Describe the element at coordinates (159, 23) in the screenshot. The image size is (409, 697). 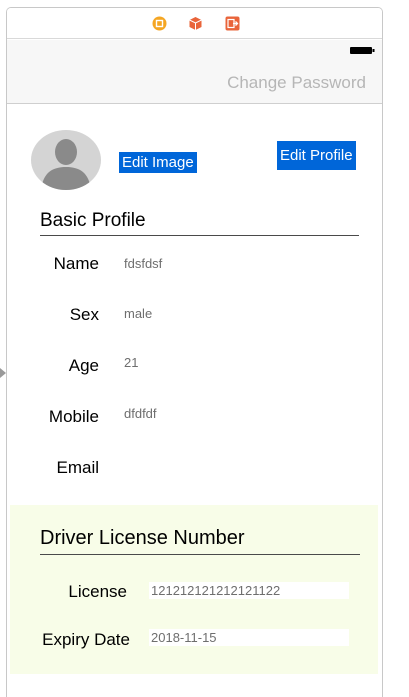
I see `view-controller-icon` at that location.